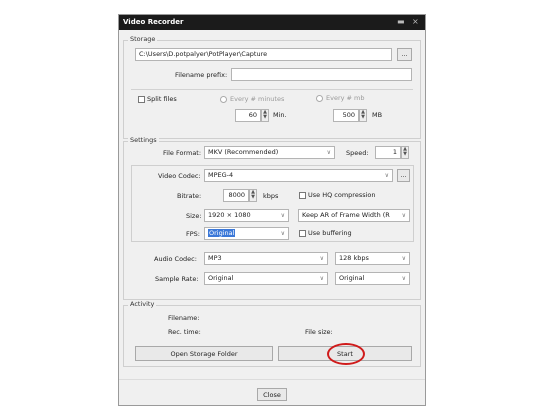 This screenshot has height=408, width=546. Describe the element at coordinates (143, 39) in the screenshot. I see `storage-group-label: Storage` at that location.